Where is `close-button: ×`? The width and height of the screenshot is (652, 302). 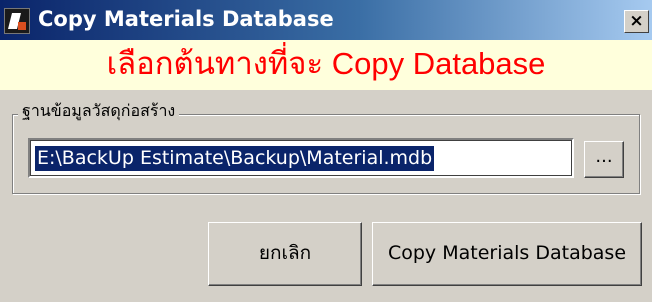 close-button: × is located at coordinates (636, 21).